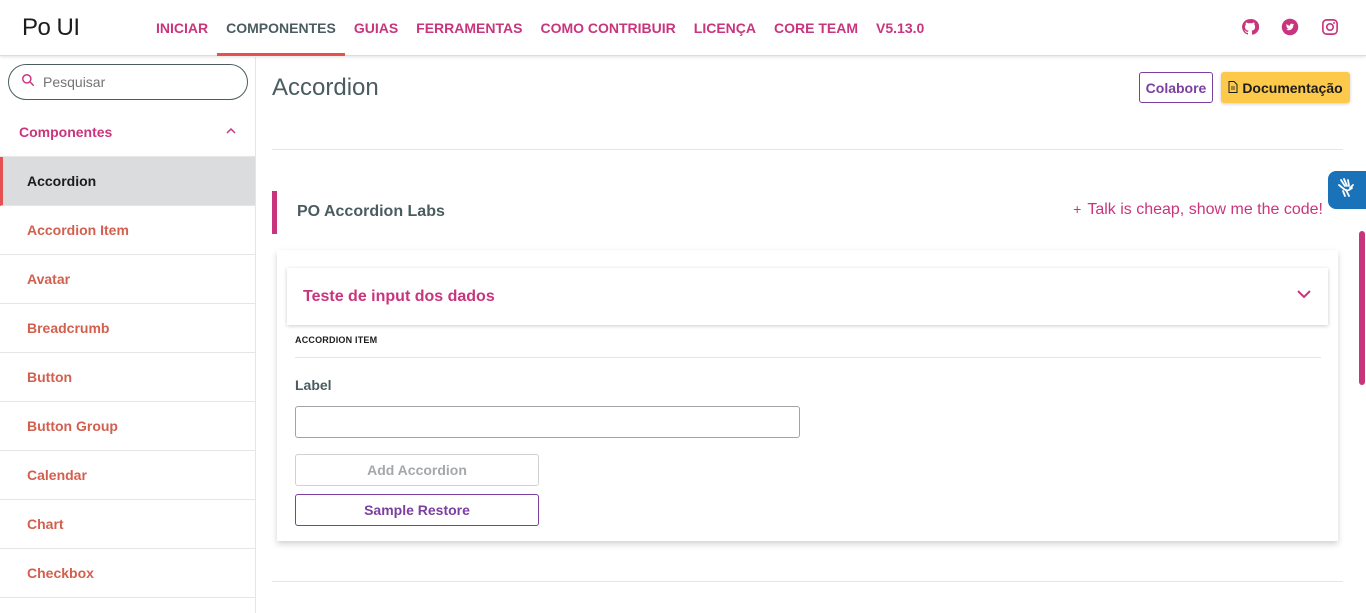  What do you see at coordinates (469, 28) in the screenshot?
I see `nav-item-ferramentas: FERRAMENTAS` at bounding box center [469, 28].